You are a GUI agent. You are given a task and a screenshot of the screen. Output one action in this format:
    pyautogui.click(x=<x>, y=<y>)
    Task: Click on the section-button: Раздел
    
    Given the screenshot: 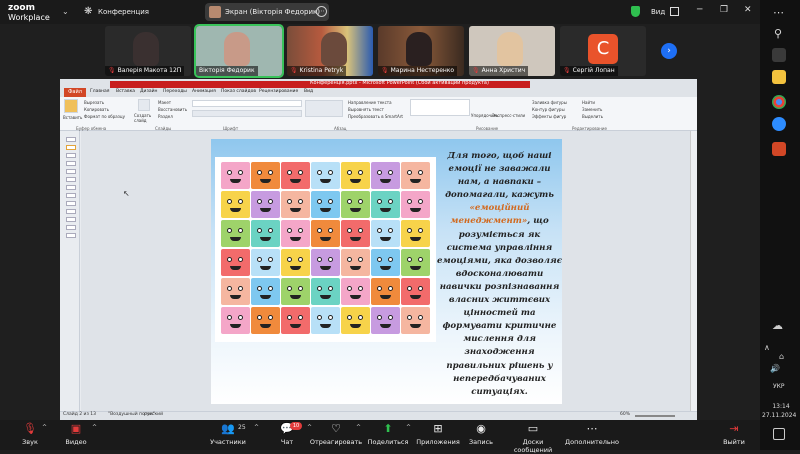 What is the action you would take?
    pyautogui.click(x=165, y=116)
    